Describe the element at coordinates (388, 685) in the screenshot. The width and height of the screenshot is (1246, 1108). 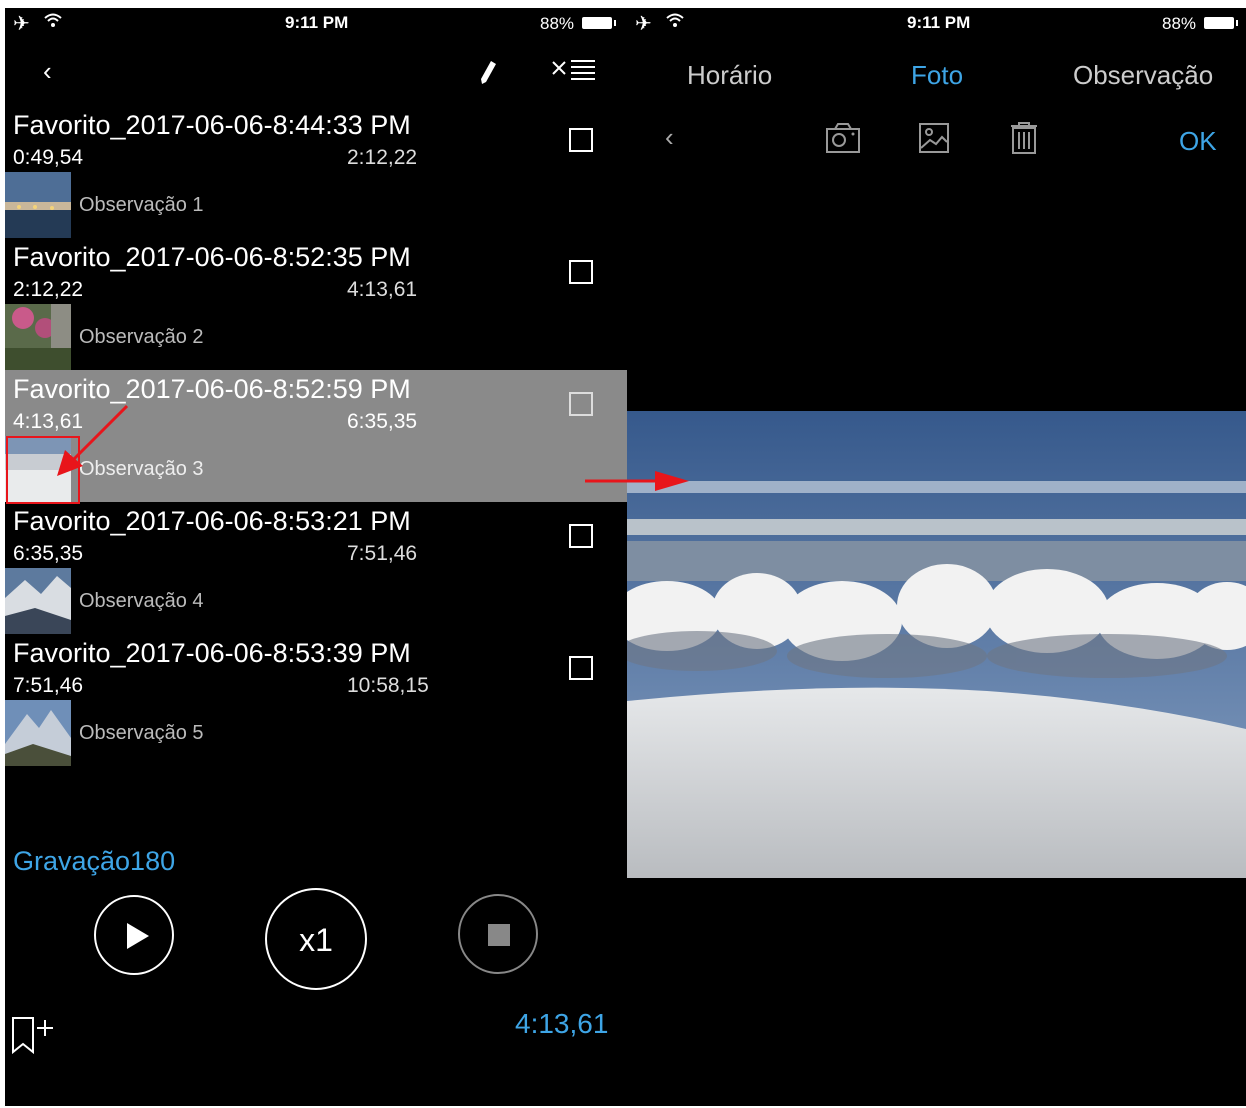
I see `bookmark-end-time: 10:58,15` at that location.